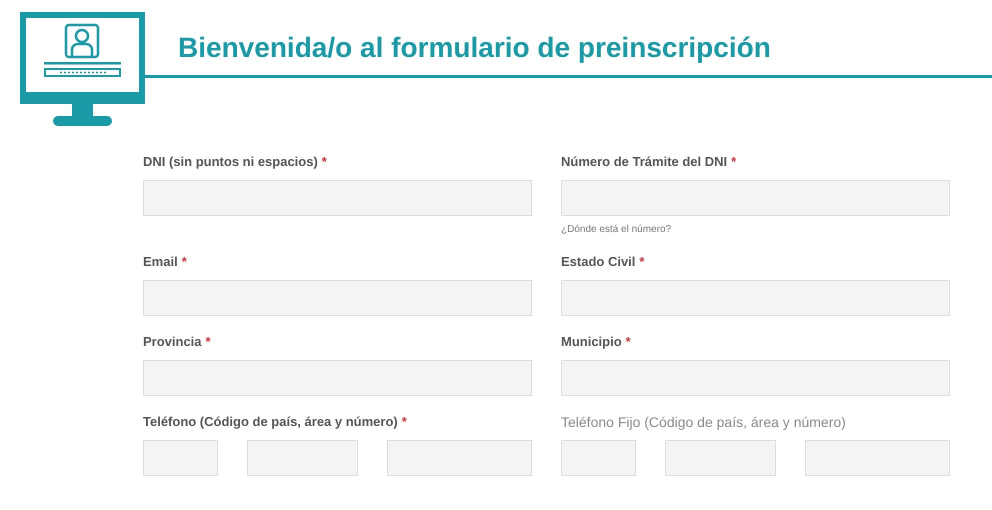  What do you see at coordinates (591, 342) in the screenshot?
I see `field-label: Municipio` at bounding box center [591, 342].